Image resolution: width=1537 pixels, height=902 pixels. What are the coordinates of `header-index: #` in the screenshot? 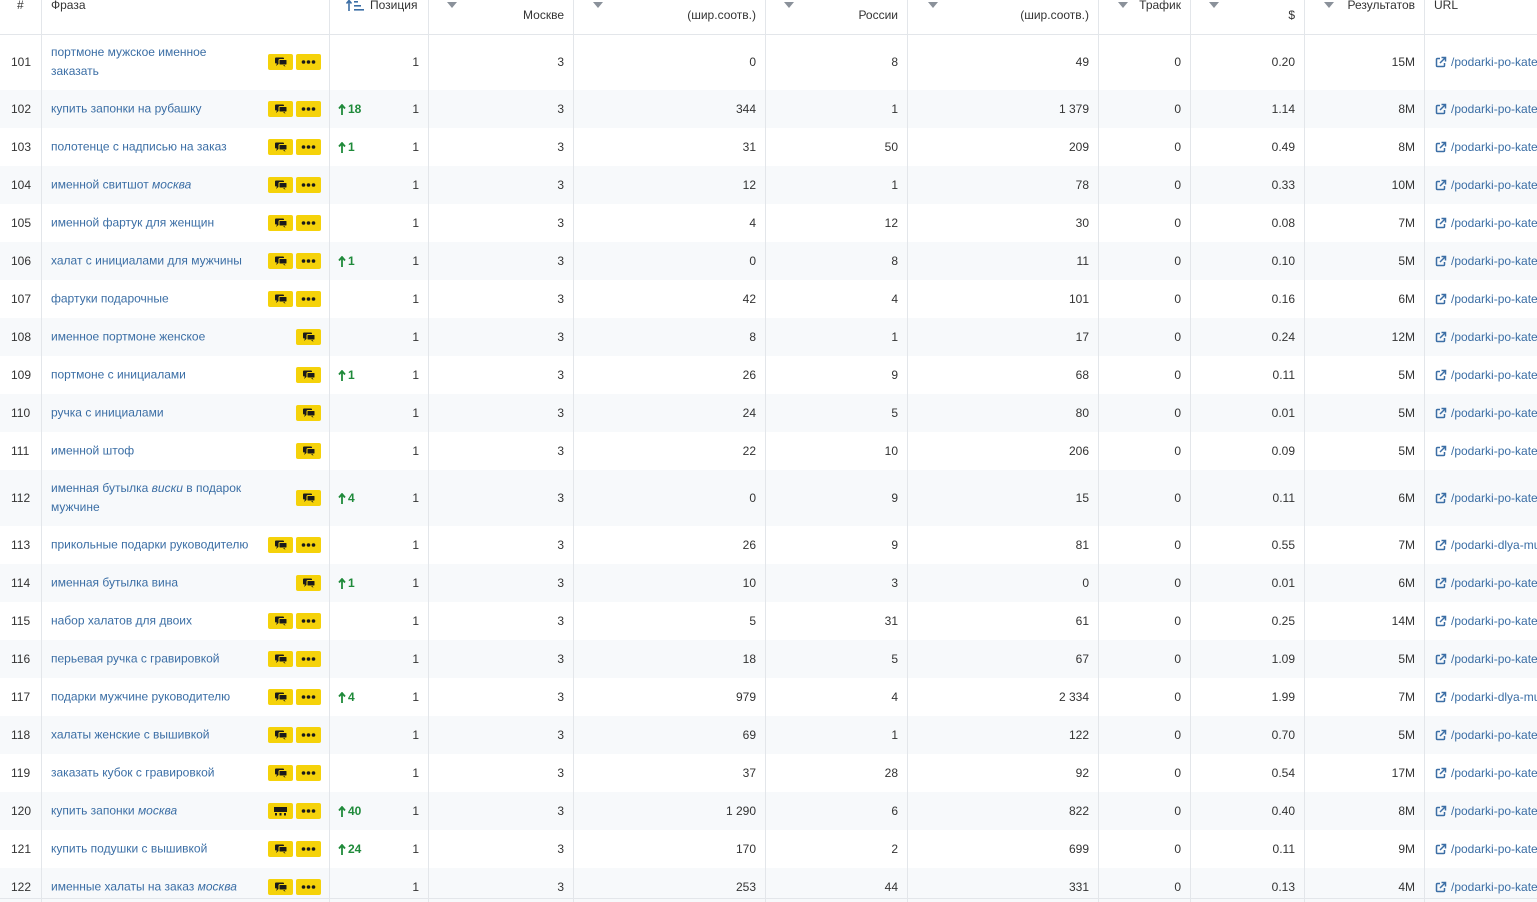 It's located at (21, 17).